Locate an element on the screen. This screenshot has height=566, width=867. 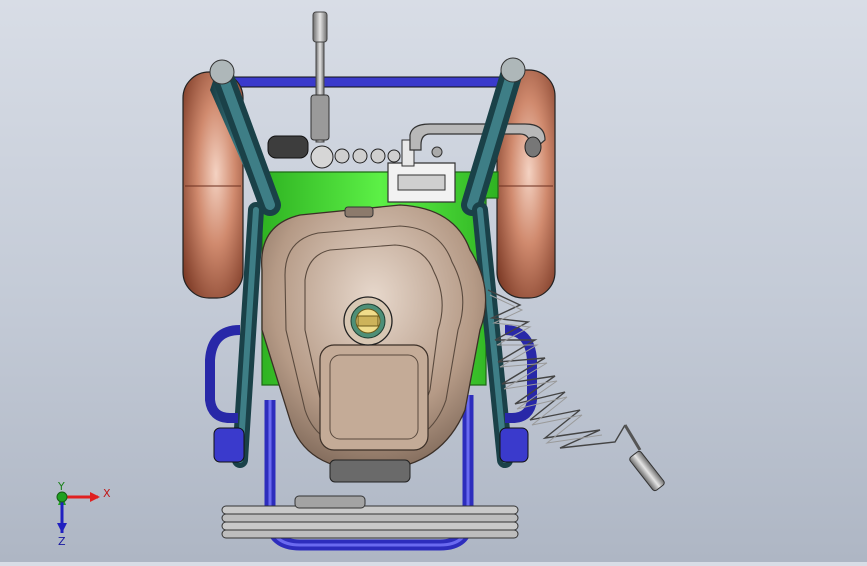
triad-x-label: X is located at coordinates (107, 493).